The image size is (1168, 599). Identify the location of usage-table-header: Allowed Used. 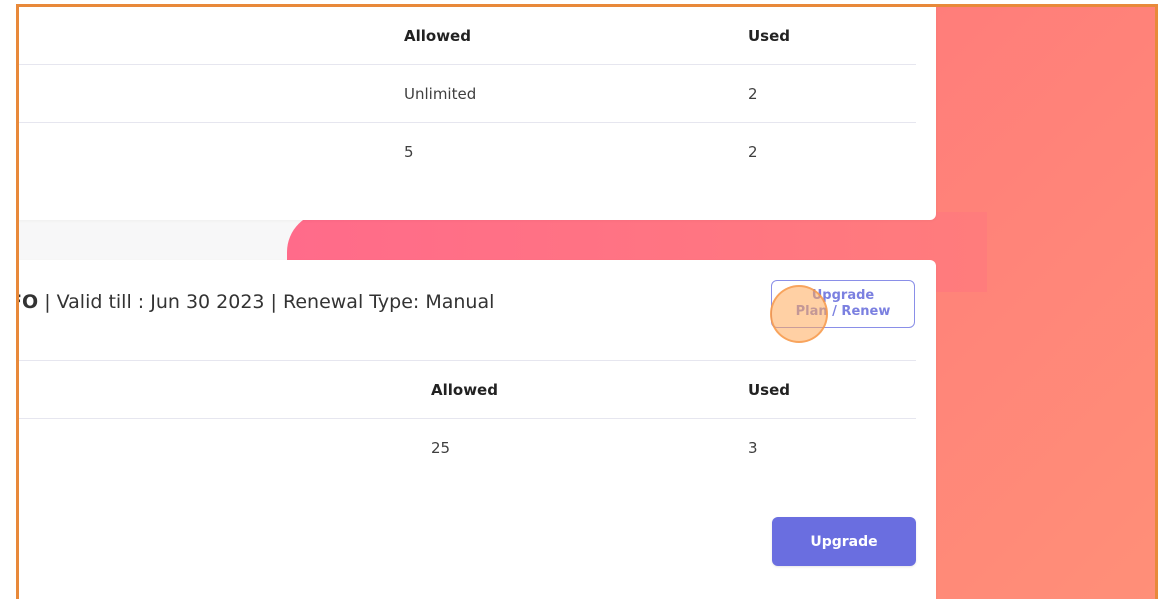
(467, 36).